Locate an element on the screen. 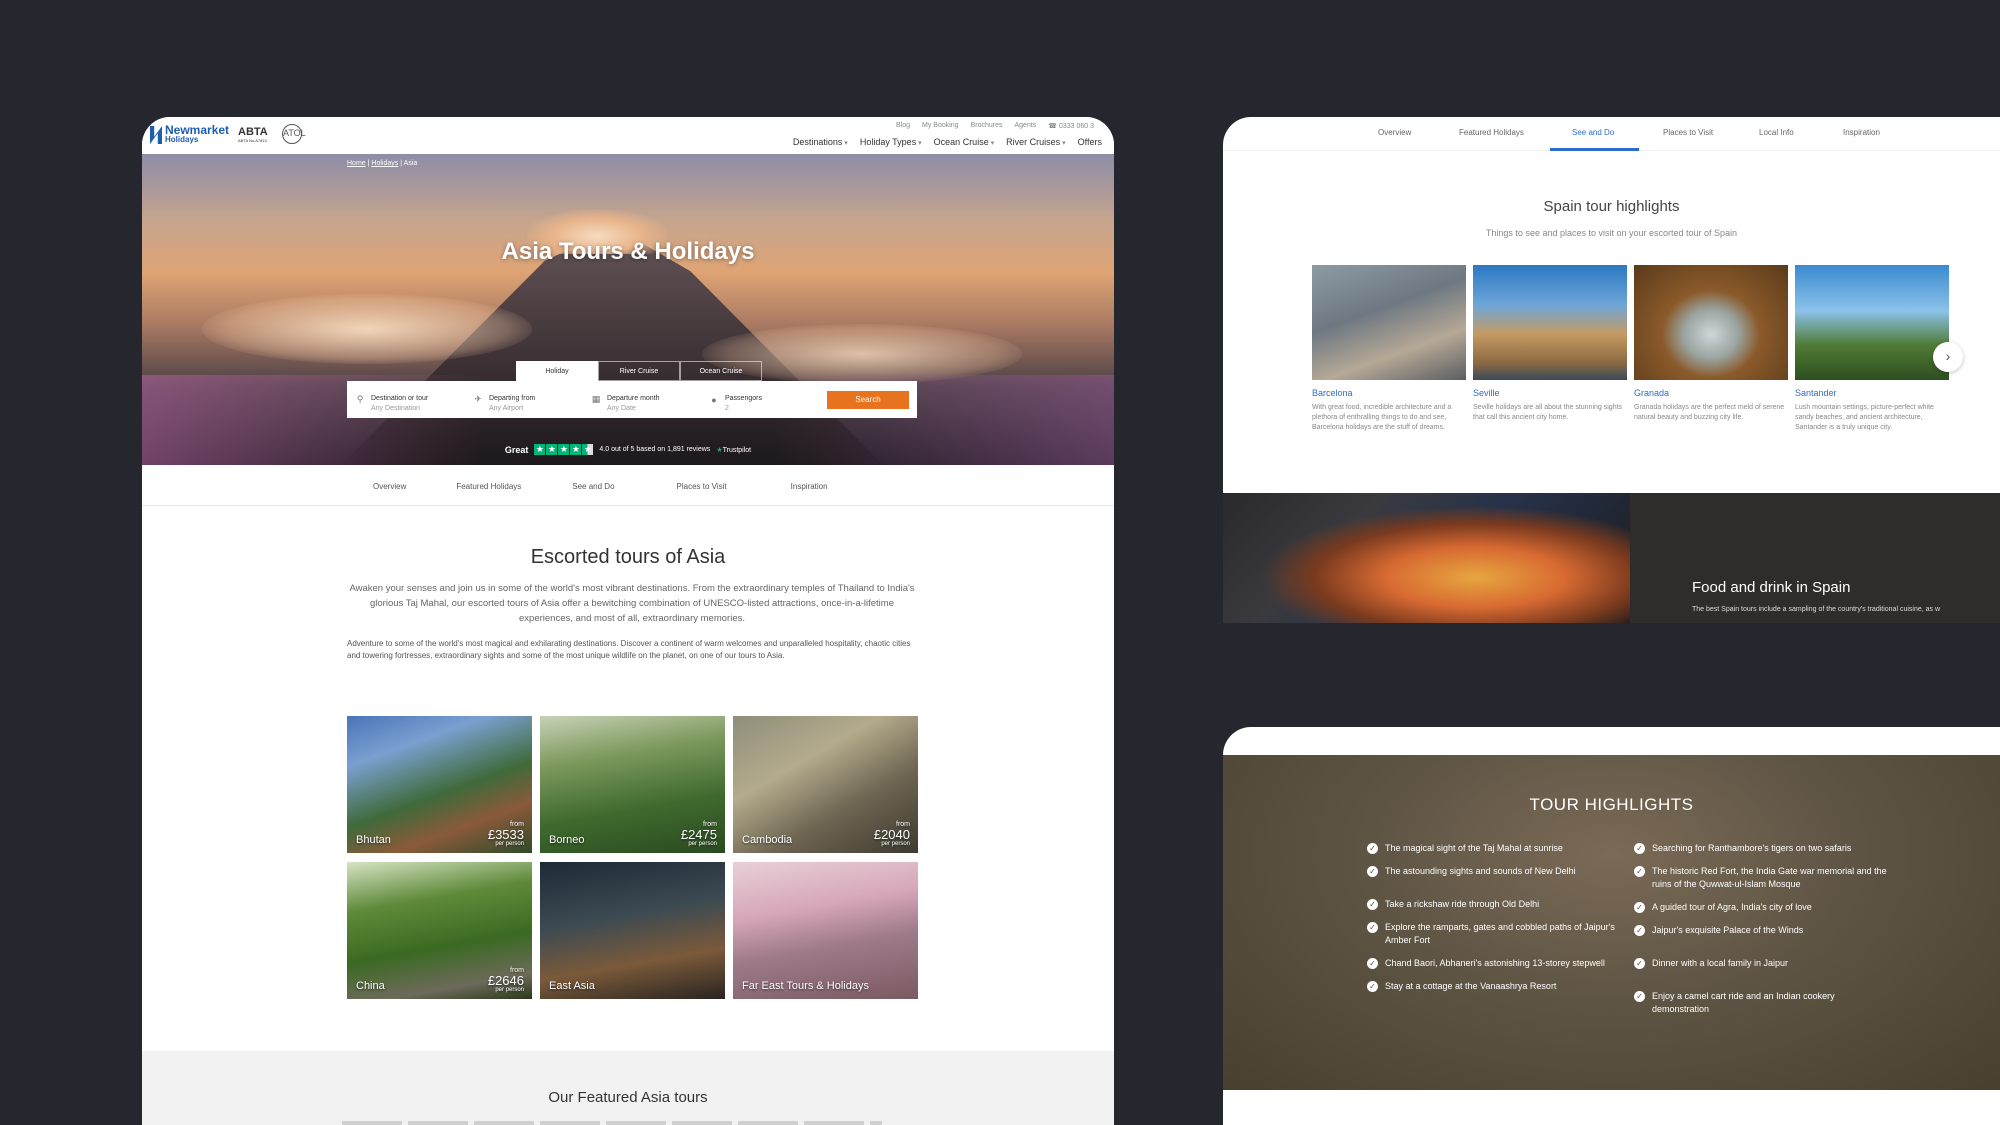  tab-inspiration: Inspiration is located at coordinates (1861, 132).